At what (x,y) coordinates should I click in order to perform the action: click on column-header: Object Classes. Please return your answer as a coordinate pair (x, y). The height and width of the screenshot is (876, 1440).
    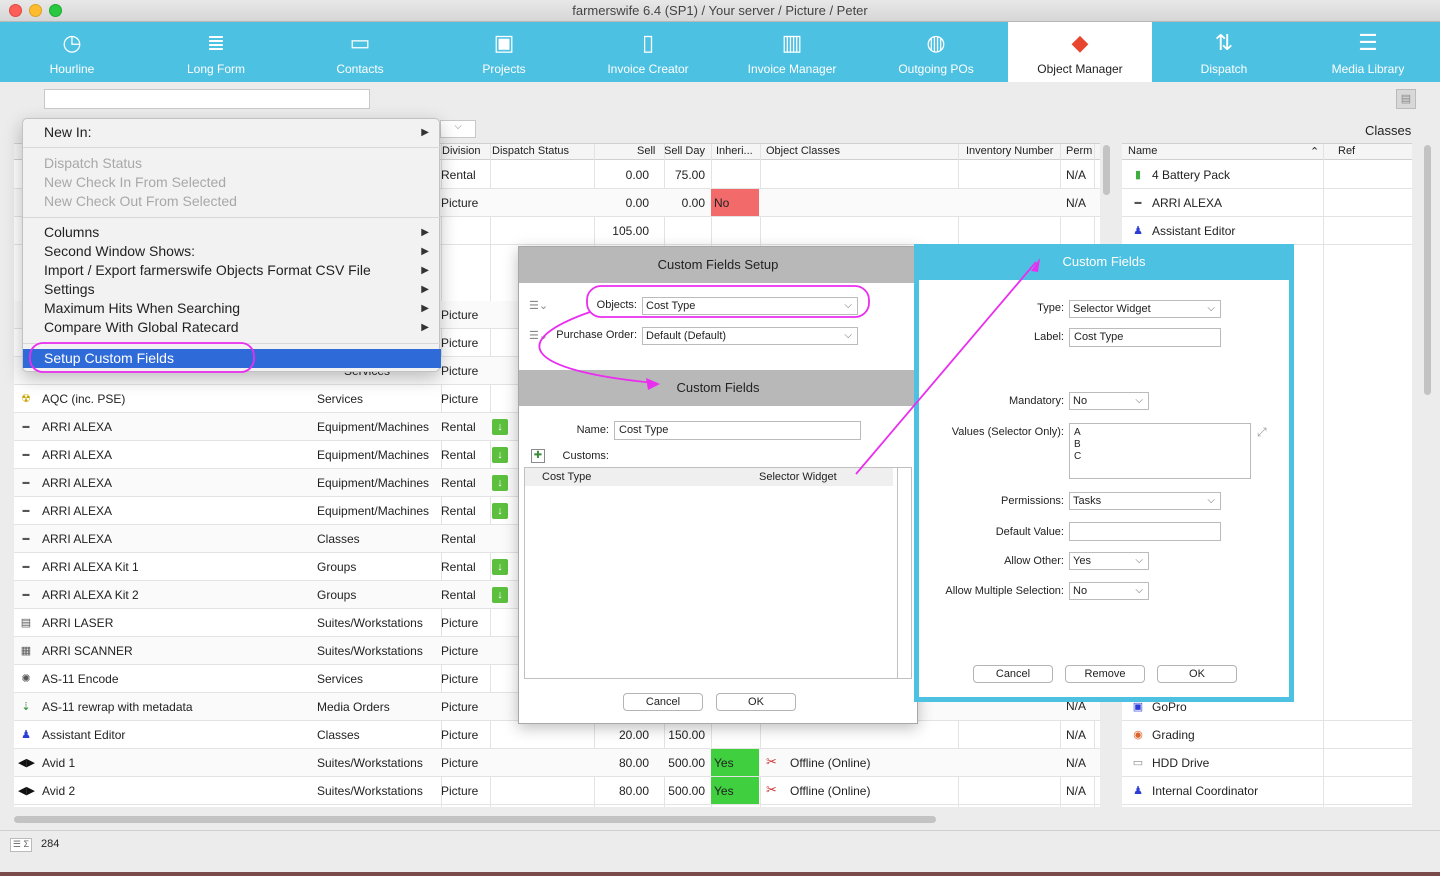
    Looking at the image, I should click on (803, 151).